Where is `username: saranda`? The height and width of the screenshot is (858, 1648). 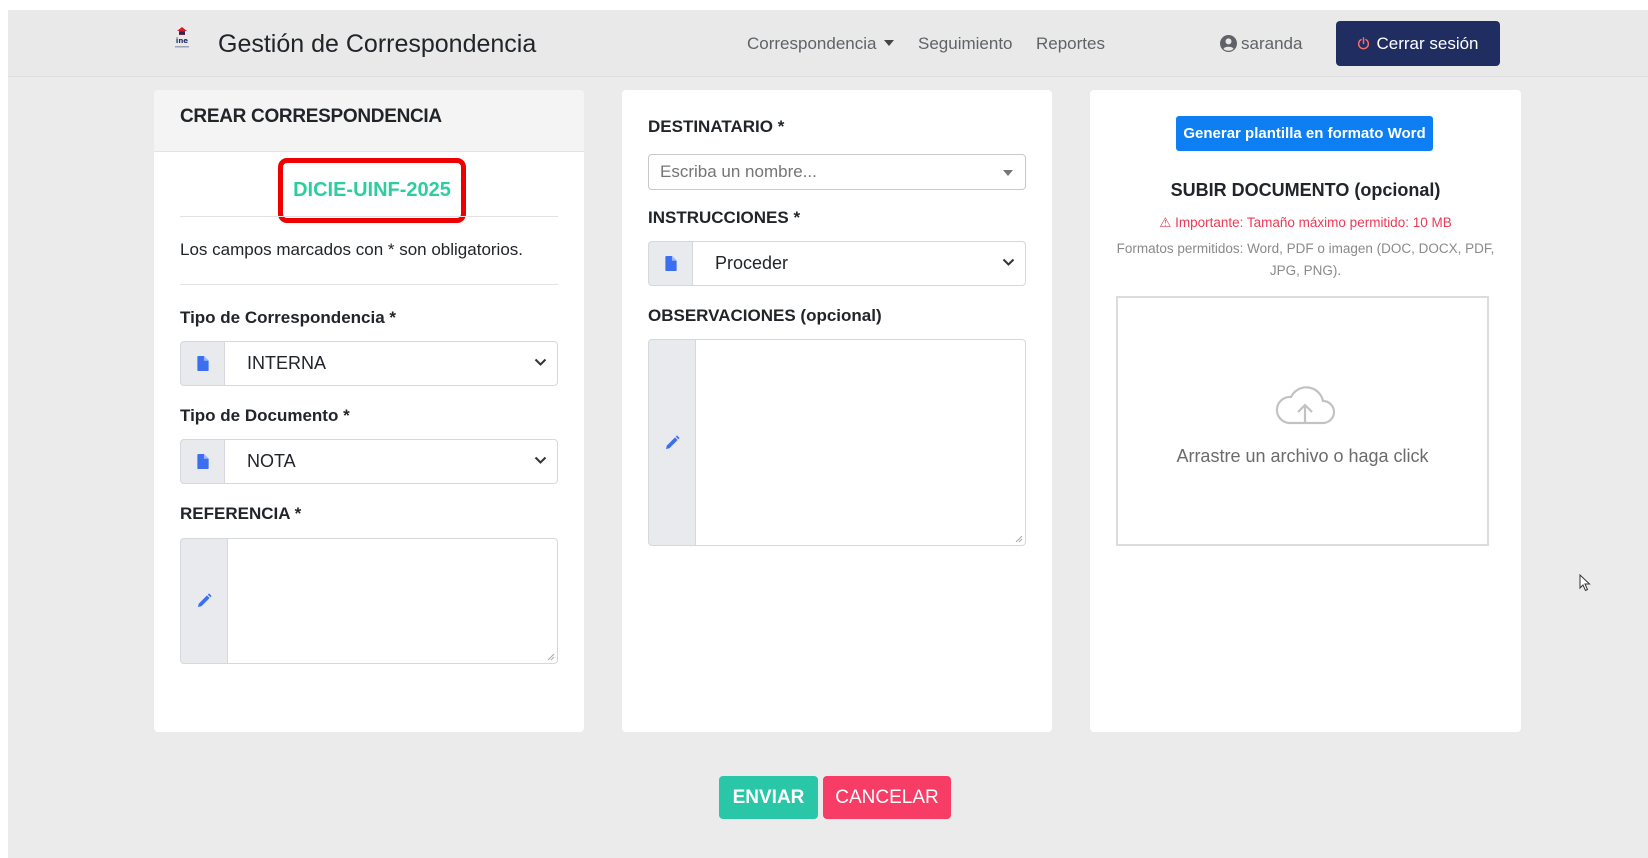
username: saranda is located at coordinates (1272, 43).